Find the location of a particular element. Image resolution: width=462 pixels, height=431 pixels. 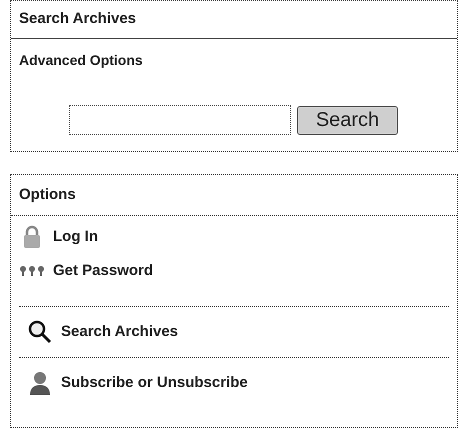

option-link: Log In is located at coordinates (75, 237).